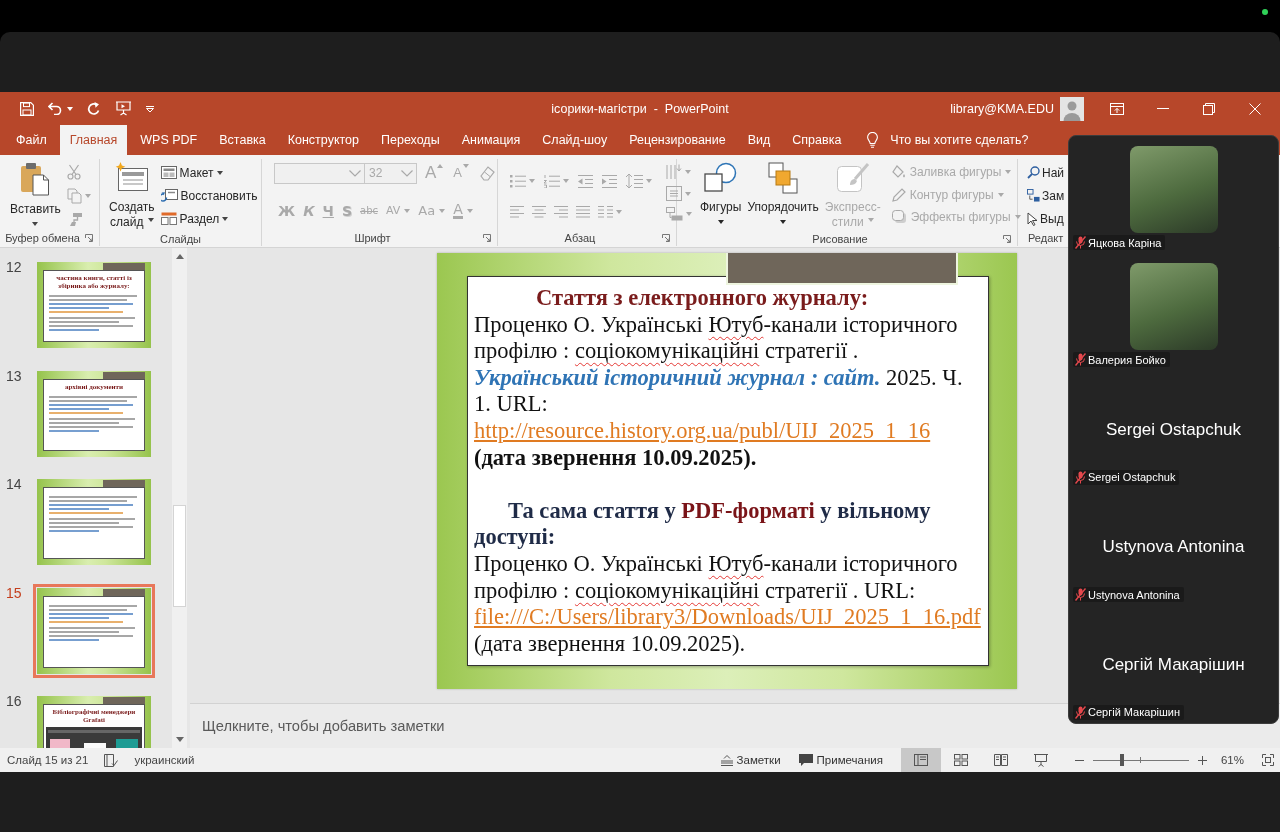 This screenshot has width=1280, height=832. Describe the element at coordinates (55, 108) in the screenshot. I see `undo-icon` at that location.